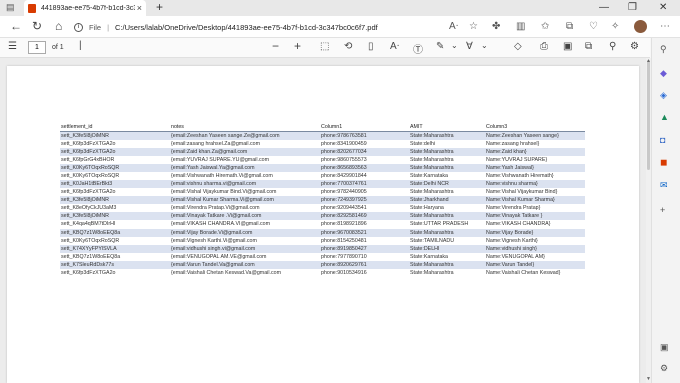  What do you see at coordinates (535, 167) in the screenshot?
I see `table-cell: Name:Yash Jaiswal}` at bounding box center [535, 167].